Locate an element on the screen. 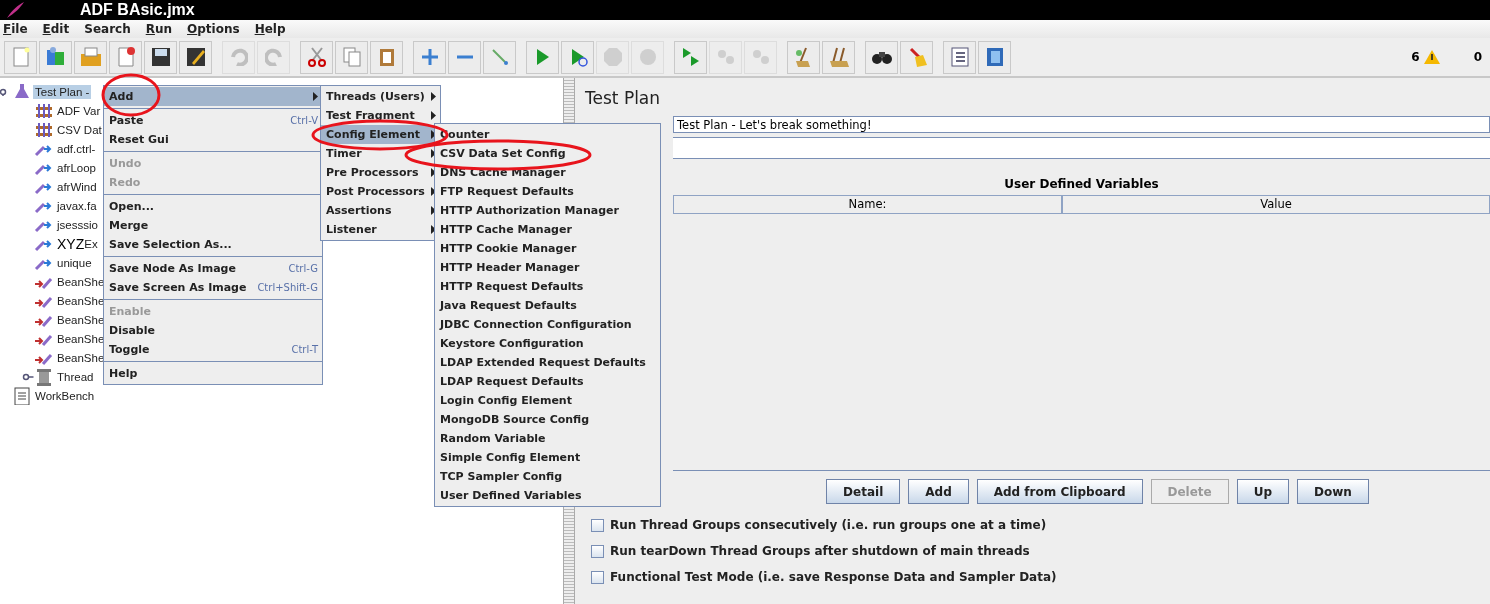  menu-bar-item: Help is located at coordinates (270, 29).